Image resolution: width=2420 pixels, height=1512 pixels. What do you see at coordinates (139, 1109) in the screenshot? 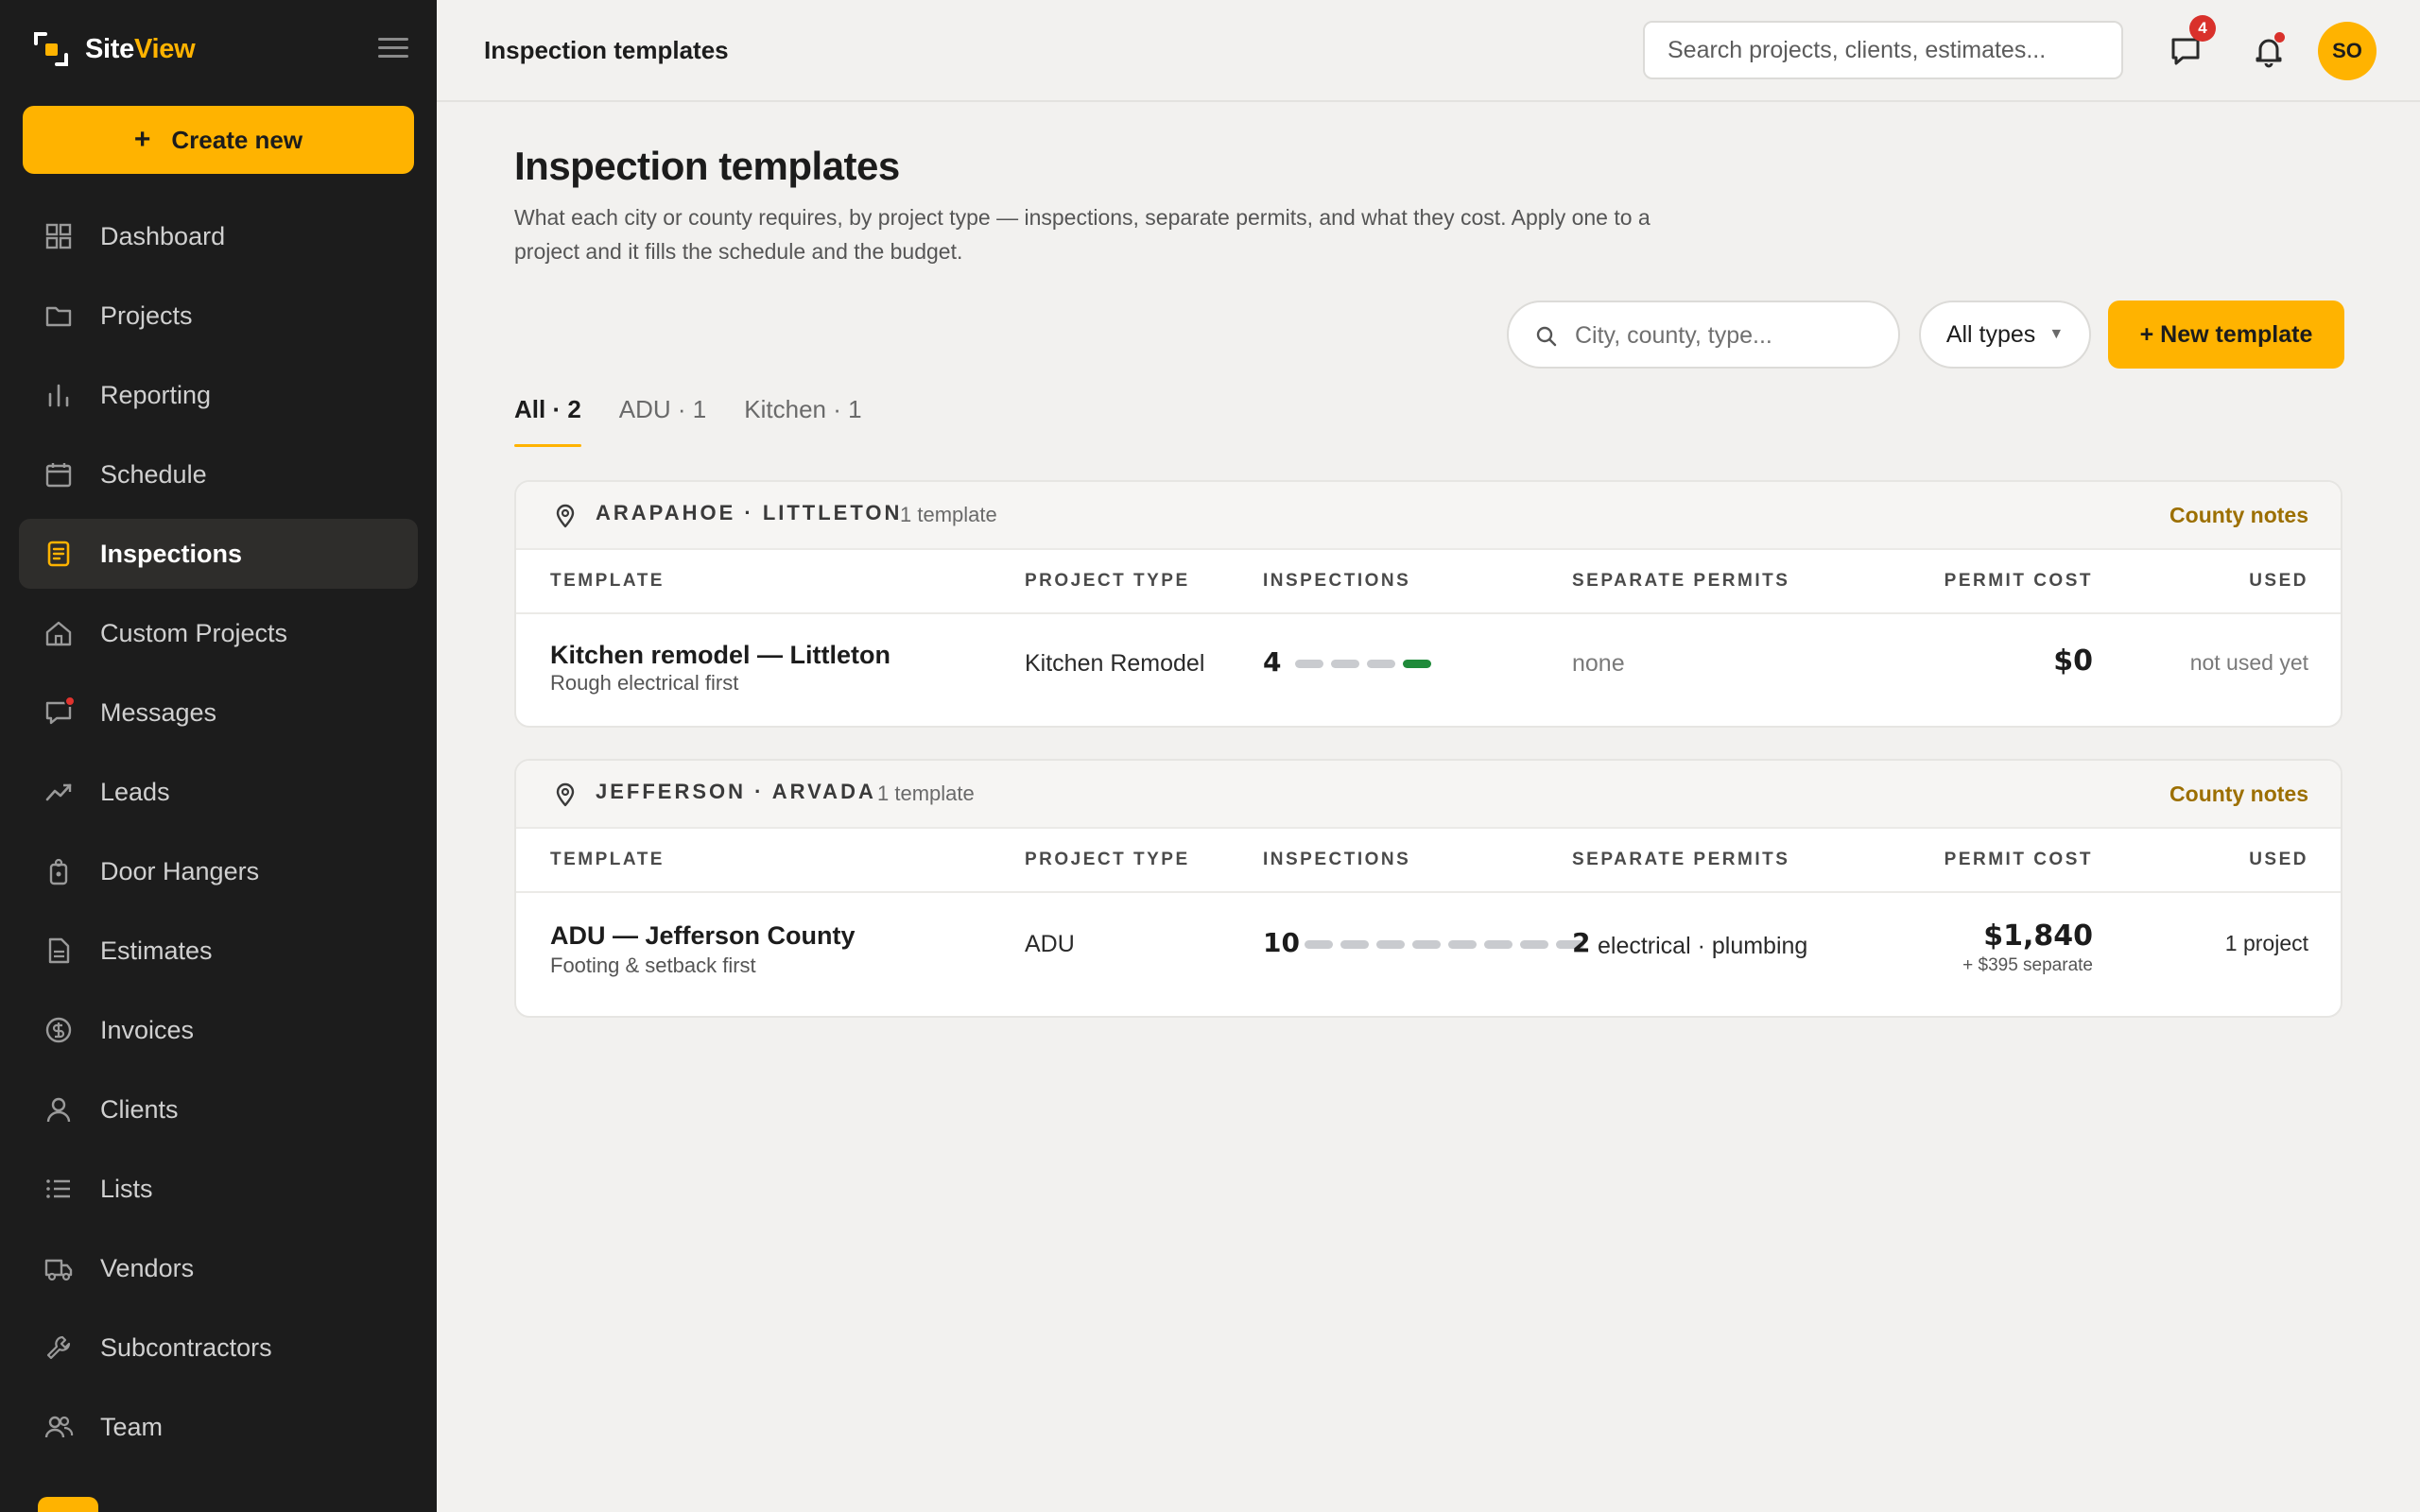
I see `sidebar-item-label: Clients` at bounding box center [139, 1109].